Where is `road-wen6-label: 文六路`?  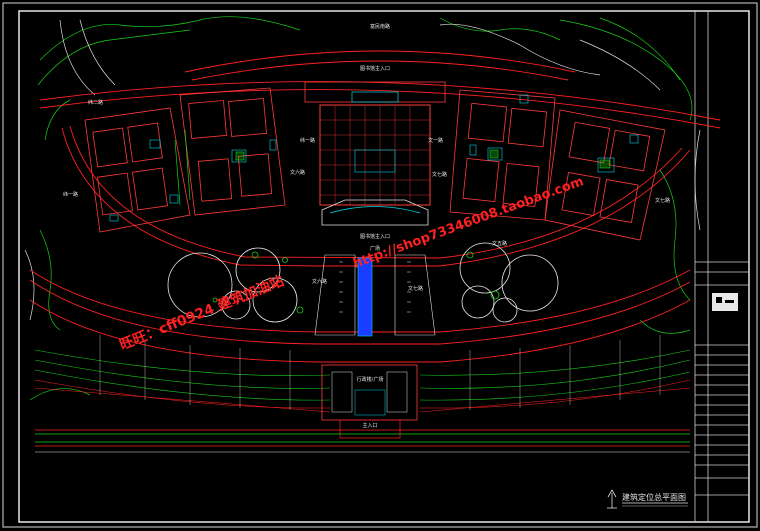
road-wen6-label: 文六路 is located at coordinates (297, 172).